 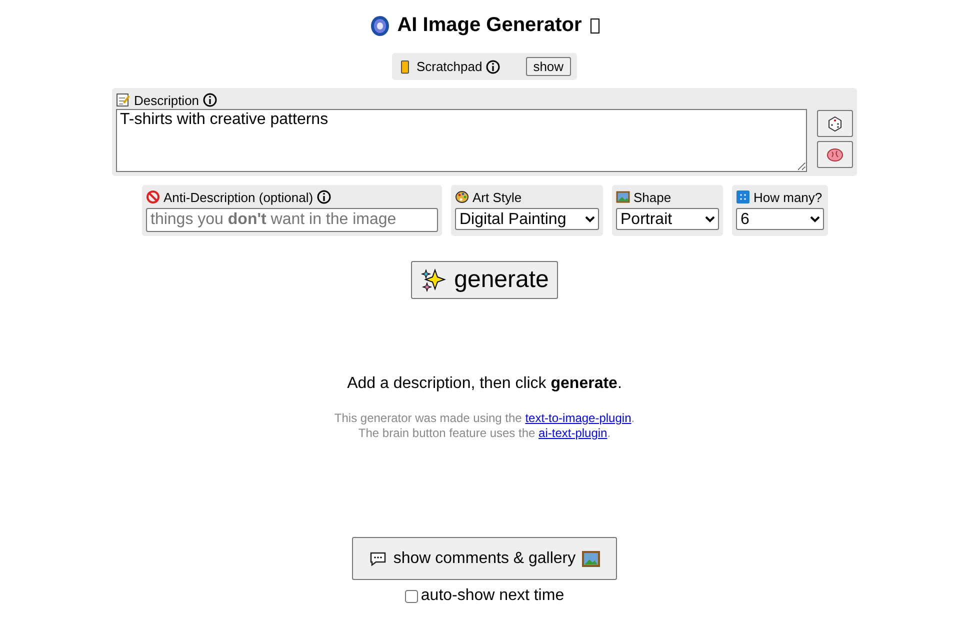 What do you see at coordinates (595, 26) in the screenshot?
I see `missing-glyph-icon` at bounding box center [595, 26].